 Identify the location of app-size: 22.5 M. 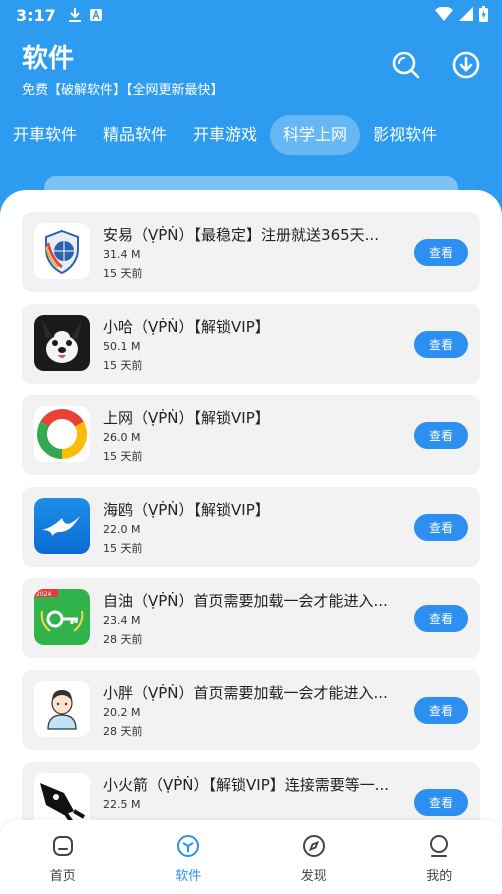
(122, 804).